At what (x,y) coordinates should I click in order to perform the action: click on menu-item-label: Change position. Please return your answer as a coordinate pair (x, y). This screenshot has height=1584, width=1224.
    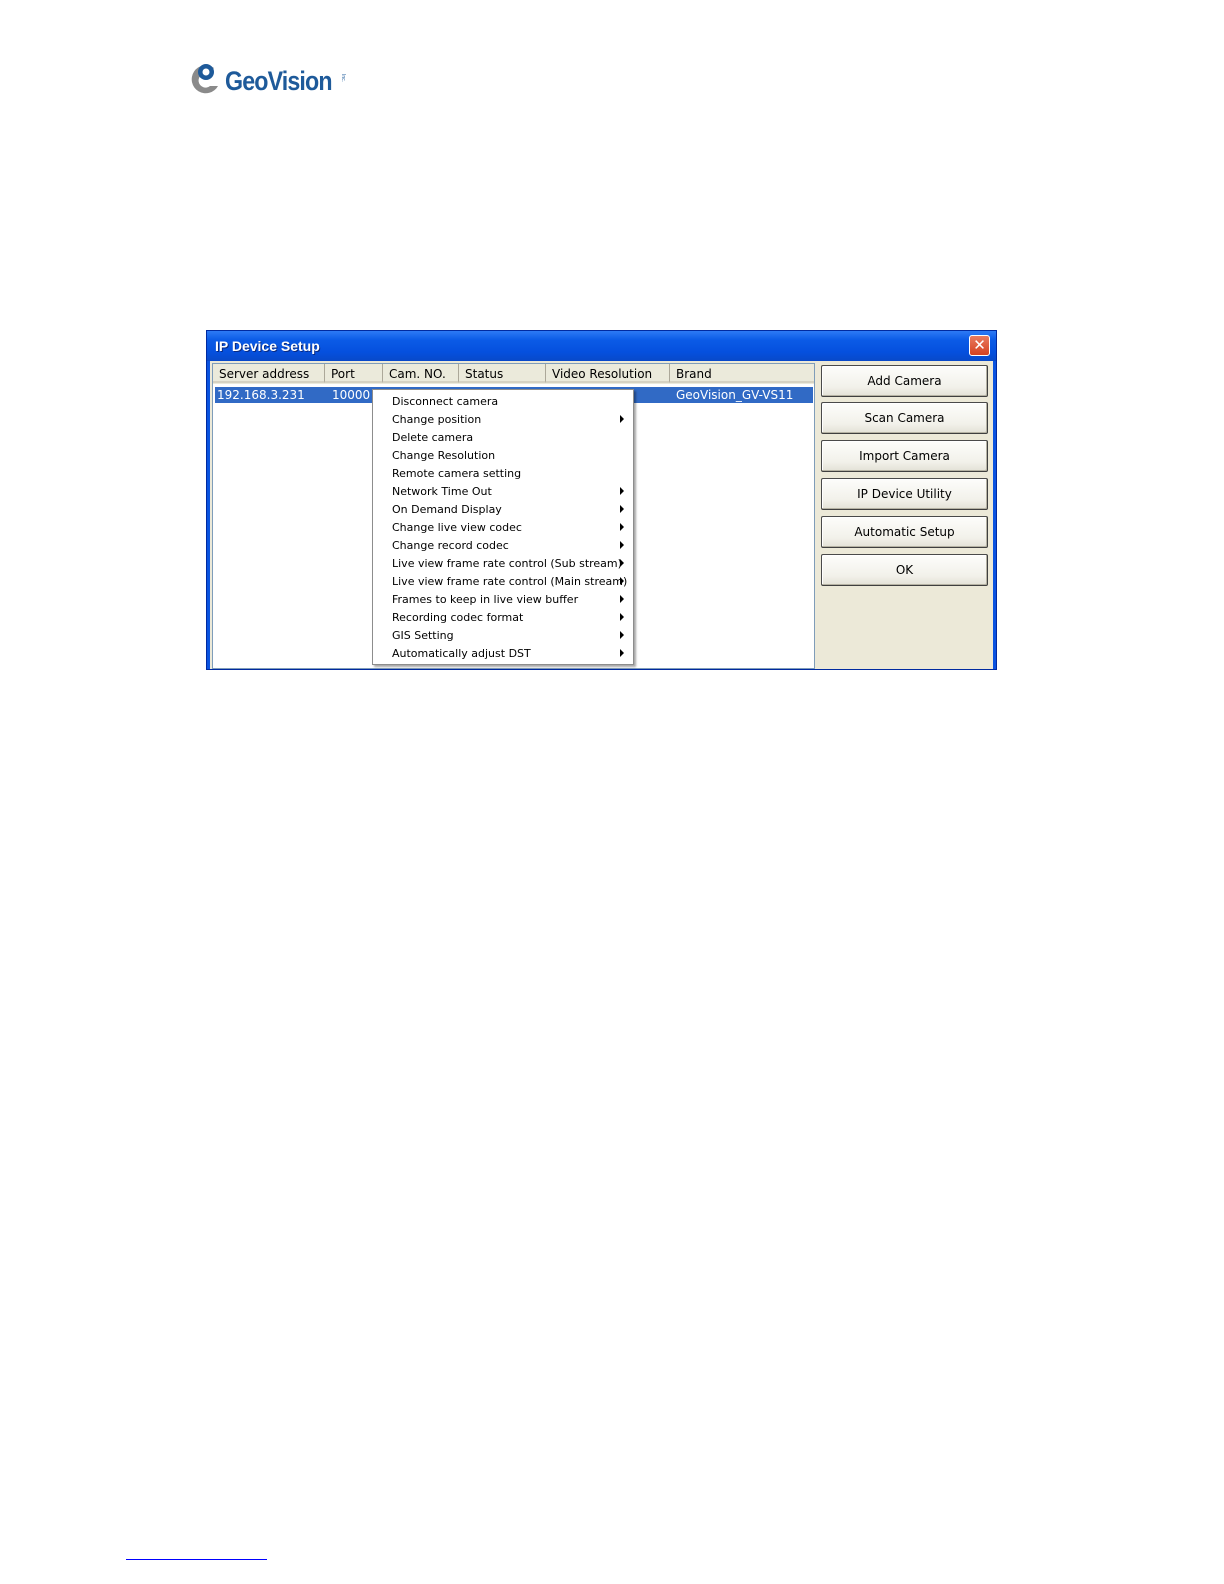
    Looking at the image, I should click on (437, 419).